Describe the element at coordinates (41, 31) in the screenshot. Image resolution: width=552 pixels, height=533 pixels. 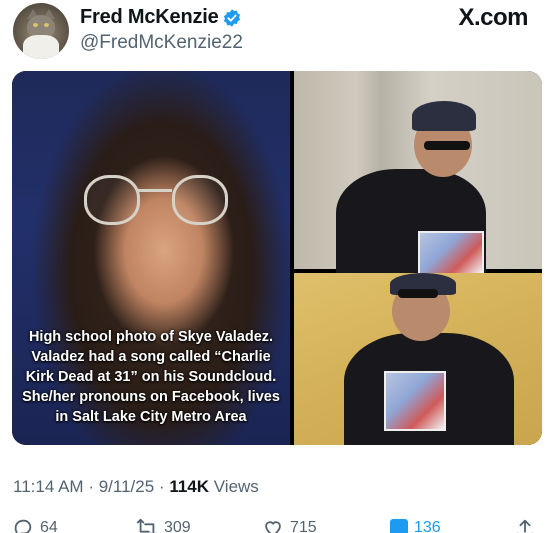
I see `avatar` at that location.